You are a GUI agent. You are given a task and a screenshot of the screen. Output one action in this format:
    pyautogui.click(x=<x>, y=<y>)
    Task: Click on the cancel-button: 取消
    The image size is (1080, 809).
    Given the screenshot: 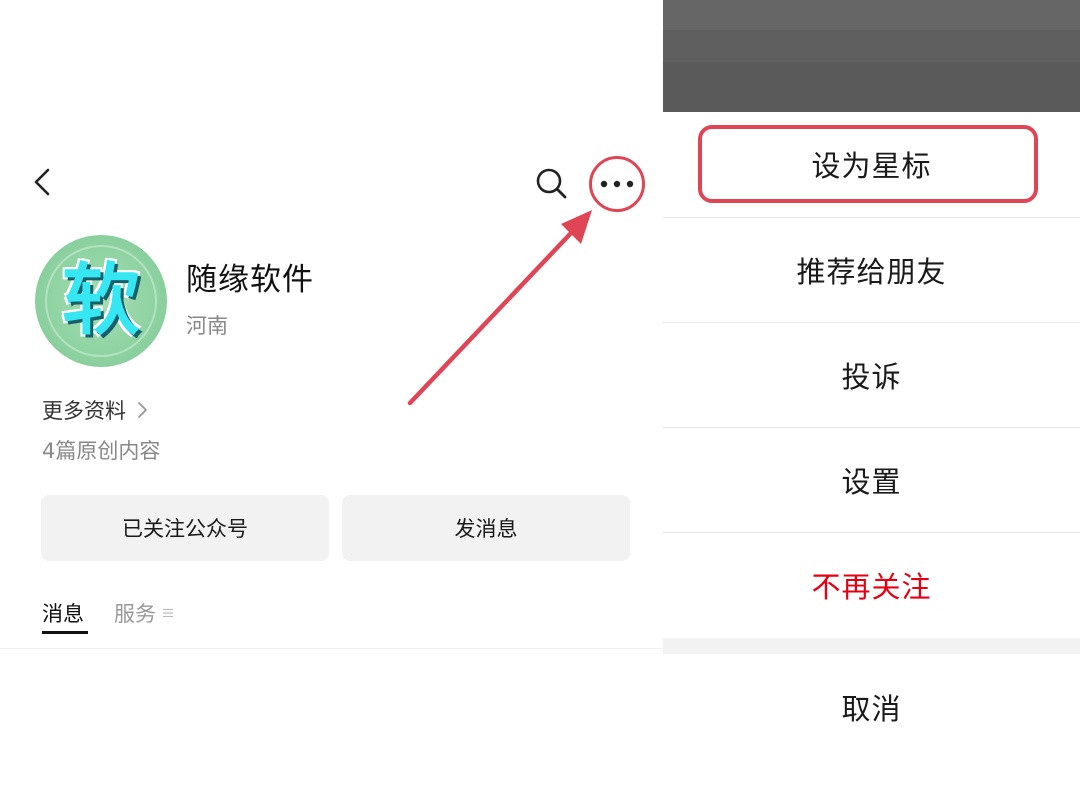 What is the action you would take?
    pyautogui.click(x=871, y=707)
    